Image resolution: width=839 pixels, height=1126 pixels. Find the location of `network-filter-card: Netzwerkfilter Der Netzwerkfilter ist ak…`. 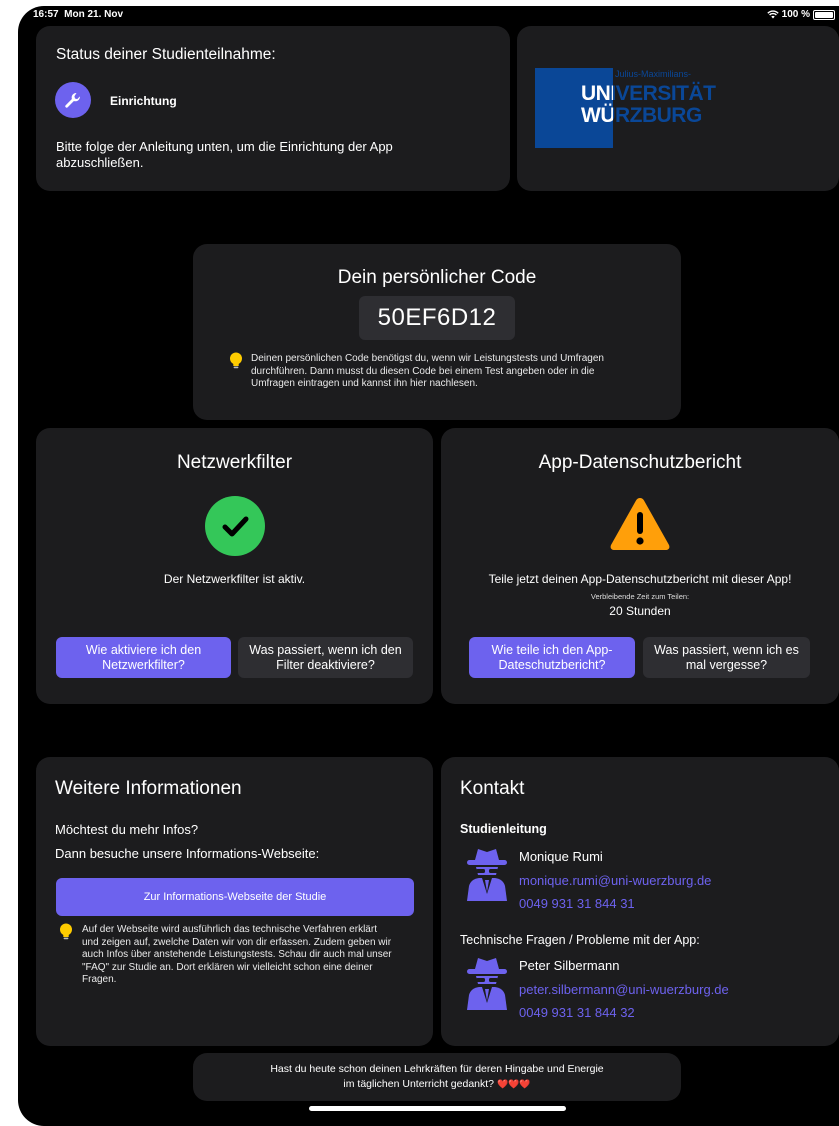

network-filter-card: Netzwerkfilter Der Netzwerkfilter ist ak… is located at coordinates (234, 566).